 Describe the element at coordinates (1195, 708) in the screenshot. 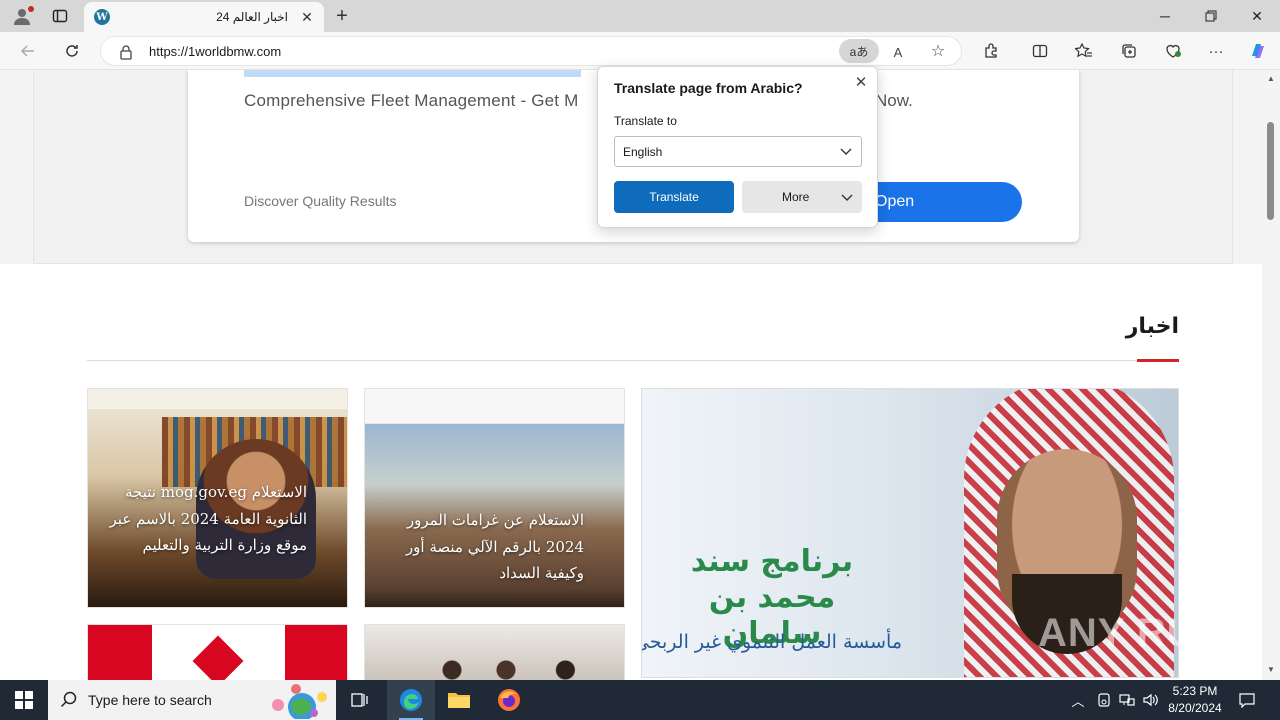

I see `clock-date: 8/20/2024` at that location.